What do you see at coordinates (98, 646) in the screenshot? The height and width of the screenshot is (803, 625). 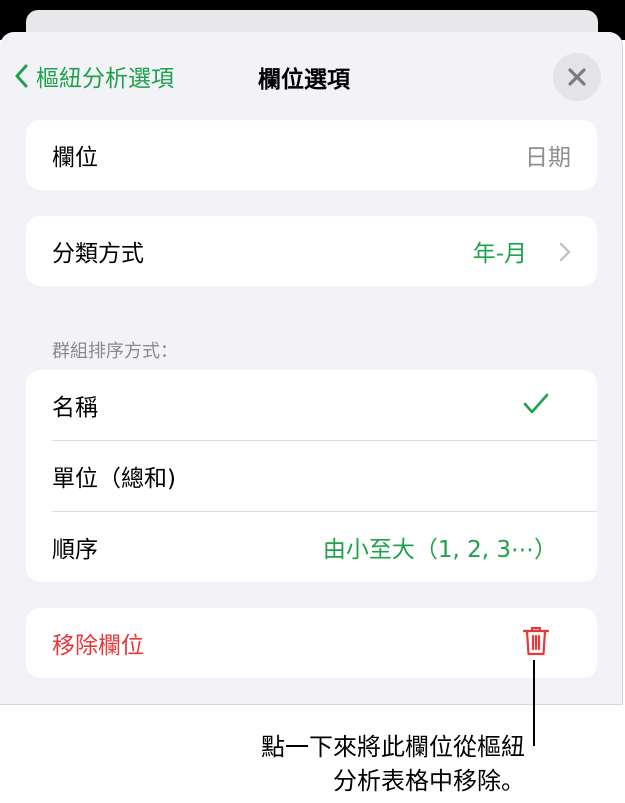 I see `remove-field-label: 移除欄位` at bounding box center [98, 646].